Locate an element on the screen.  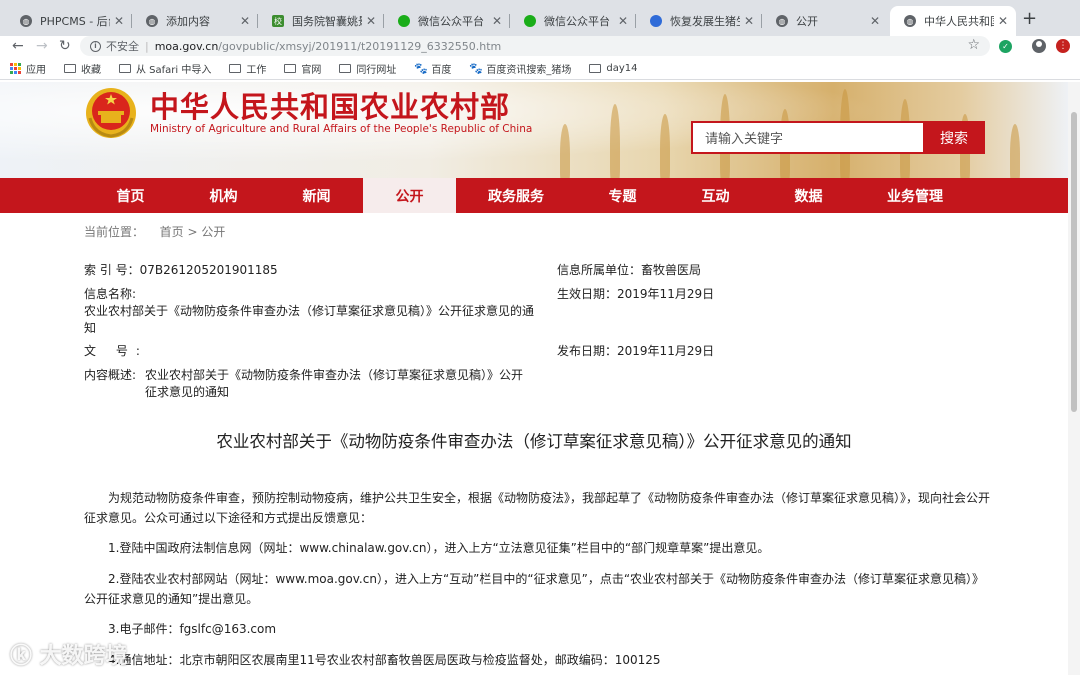
bookmark-label: 百度资讯搜索_猪场 is located at coordinates (529, 70).